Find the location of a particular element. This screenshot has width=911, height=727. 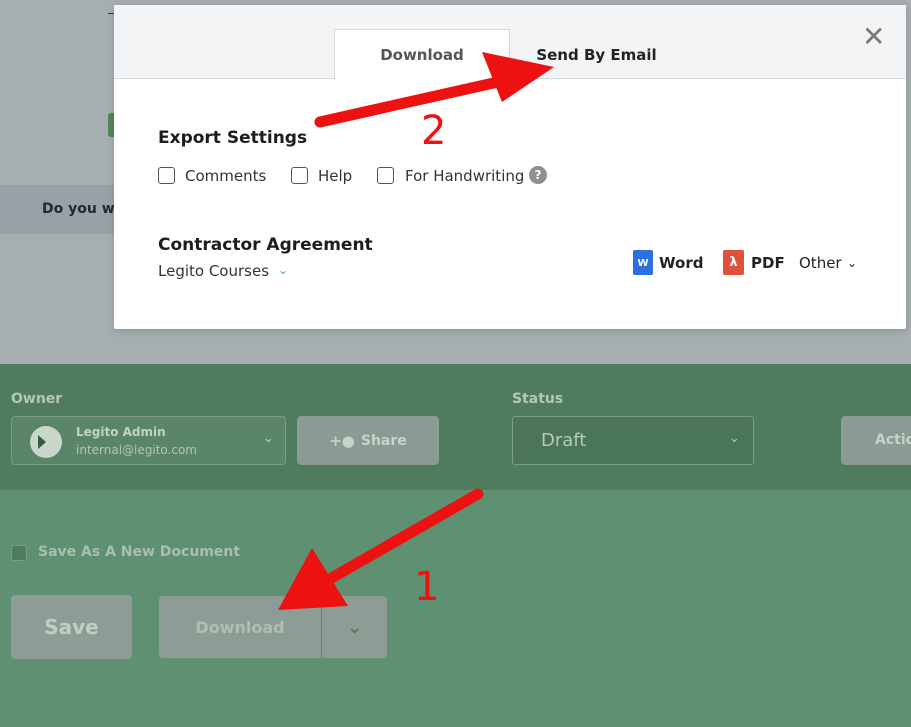

download-options-button: ⌄ is located at coordinates (354, 627).